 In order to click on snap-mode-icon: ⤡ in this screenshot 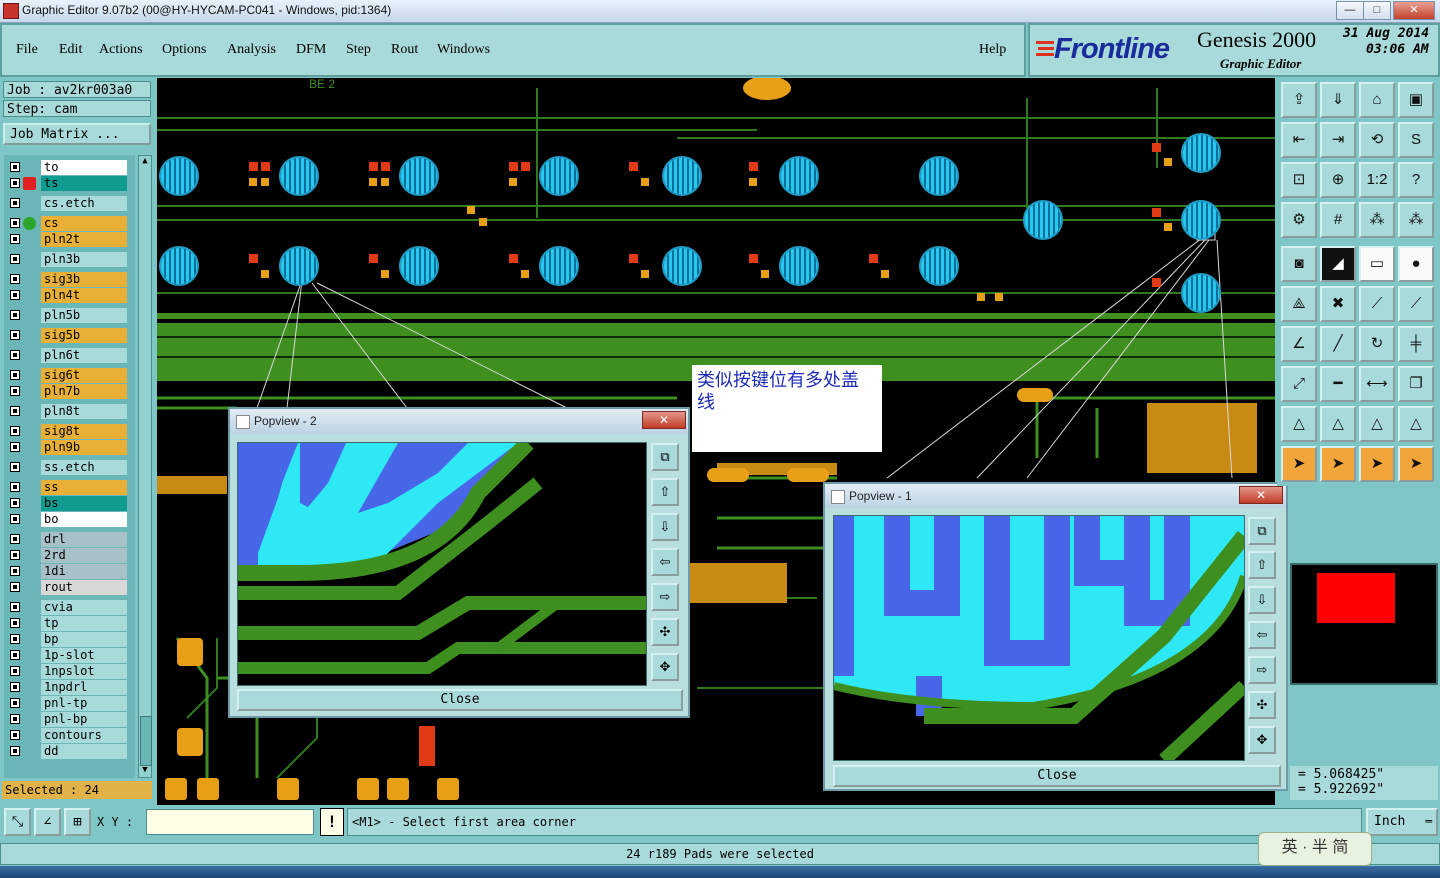, I will do `click(17, 822)`.